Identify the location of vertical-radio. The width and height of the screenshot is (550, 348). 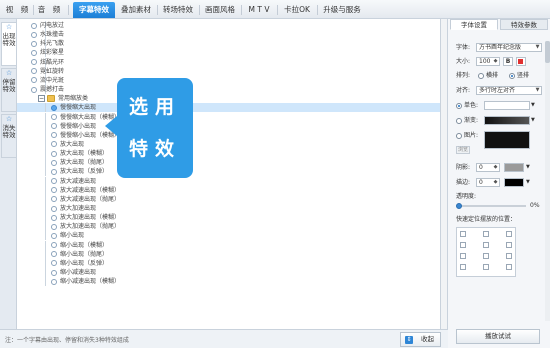
(512, 76).